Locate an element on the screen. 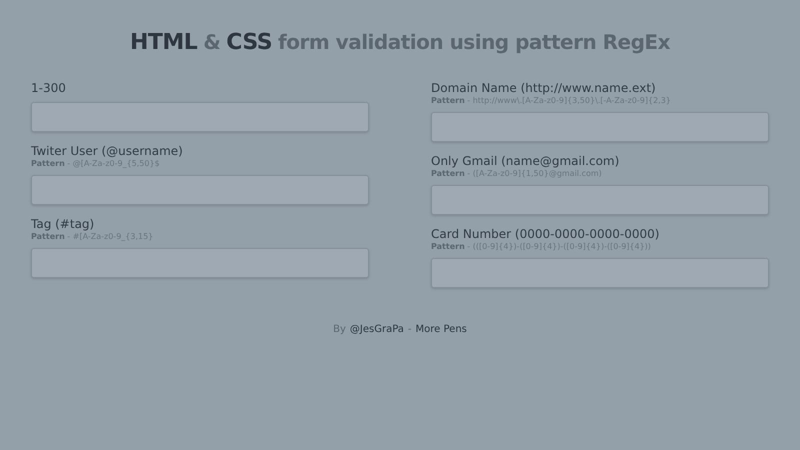 Image resolution: width=800 pixels, height=450 pixels. footer-link: @JesGraPa is located at coordinates (377, 329).